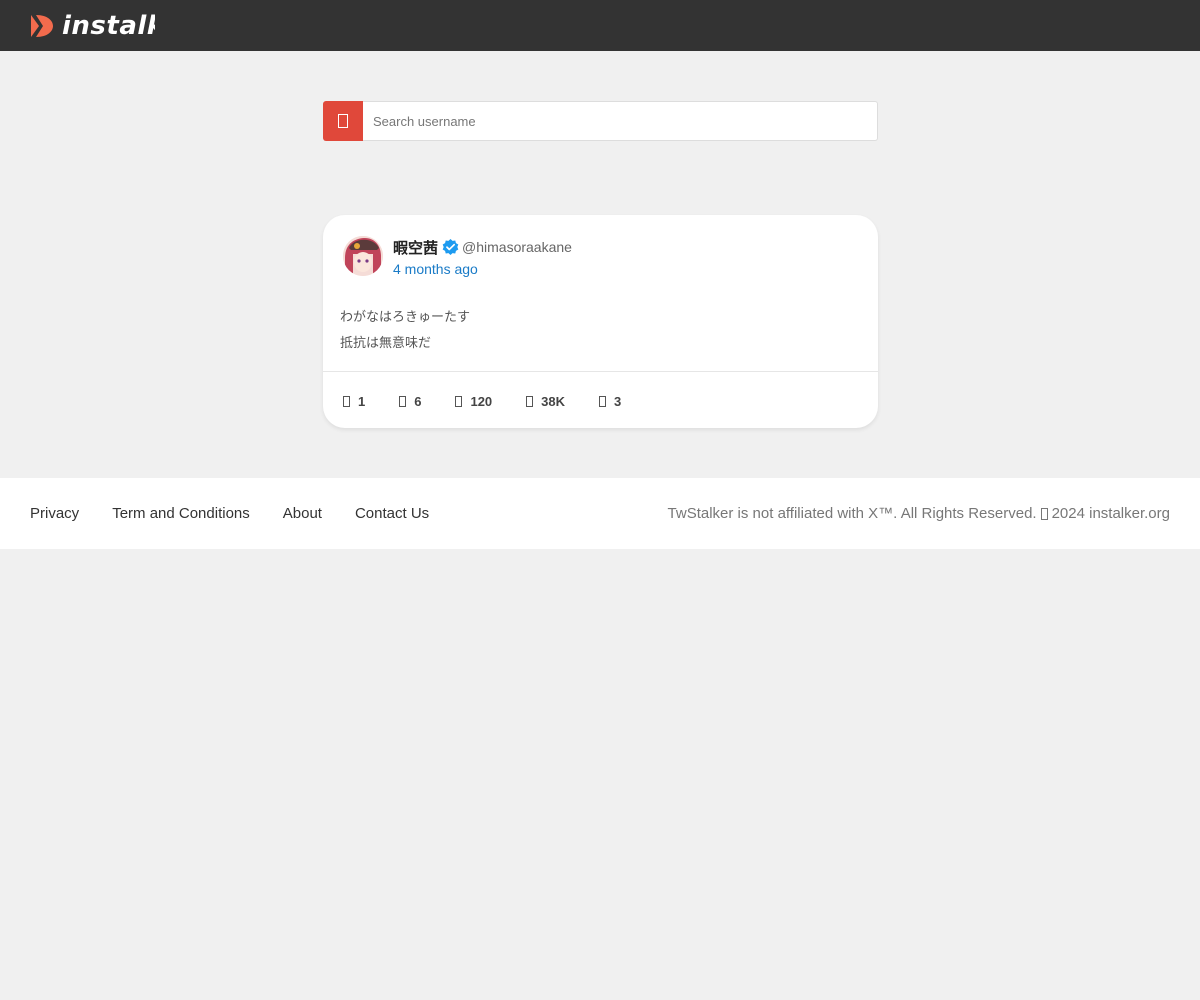 Image resolution: width=1200 pixels, height=1000 pixels. I want to click on copyright-icon, so click(1044, 513).